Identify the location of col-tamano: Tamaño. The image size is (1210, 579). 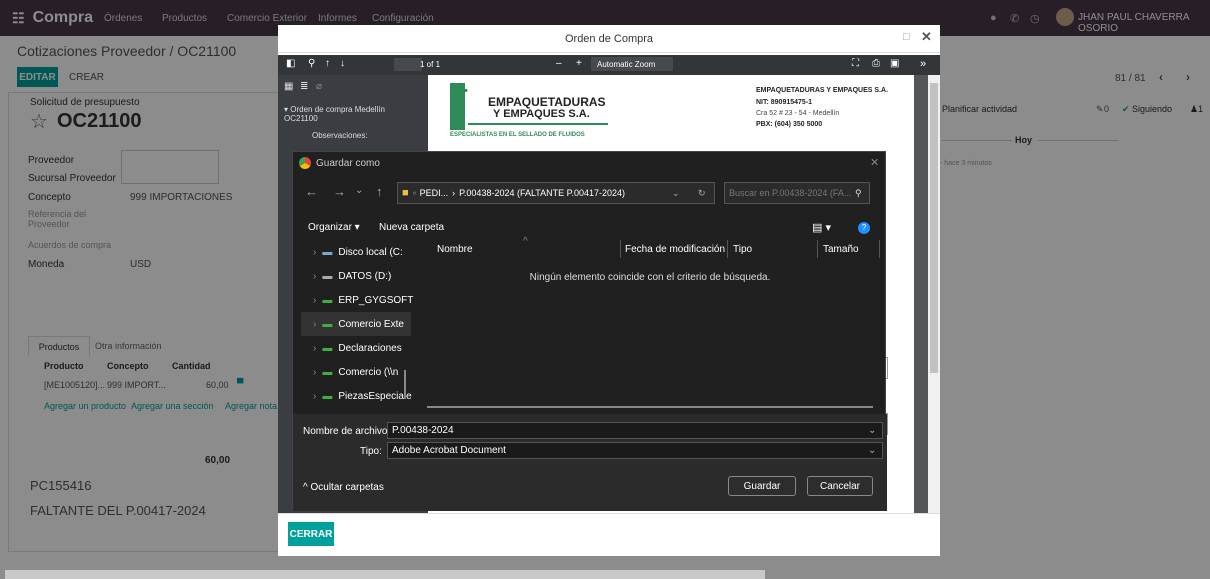
(841, 249).